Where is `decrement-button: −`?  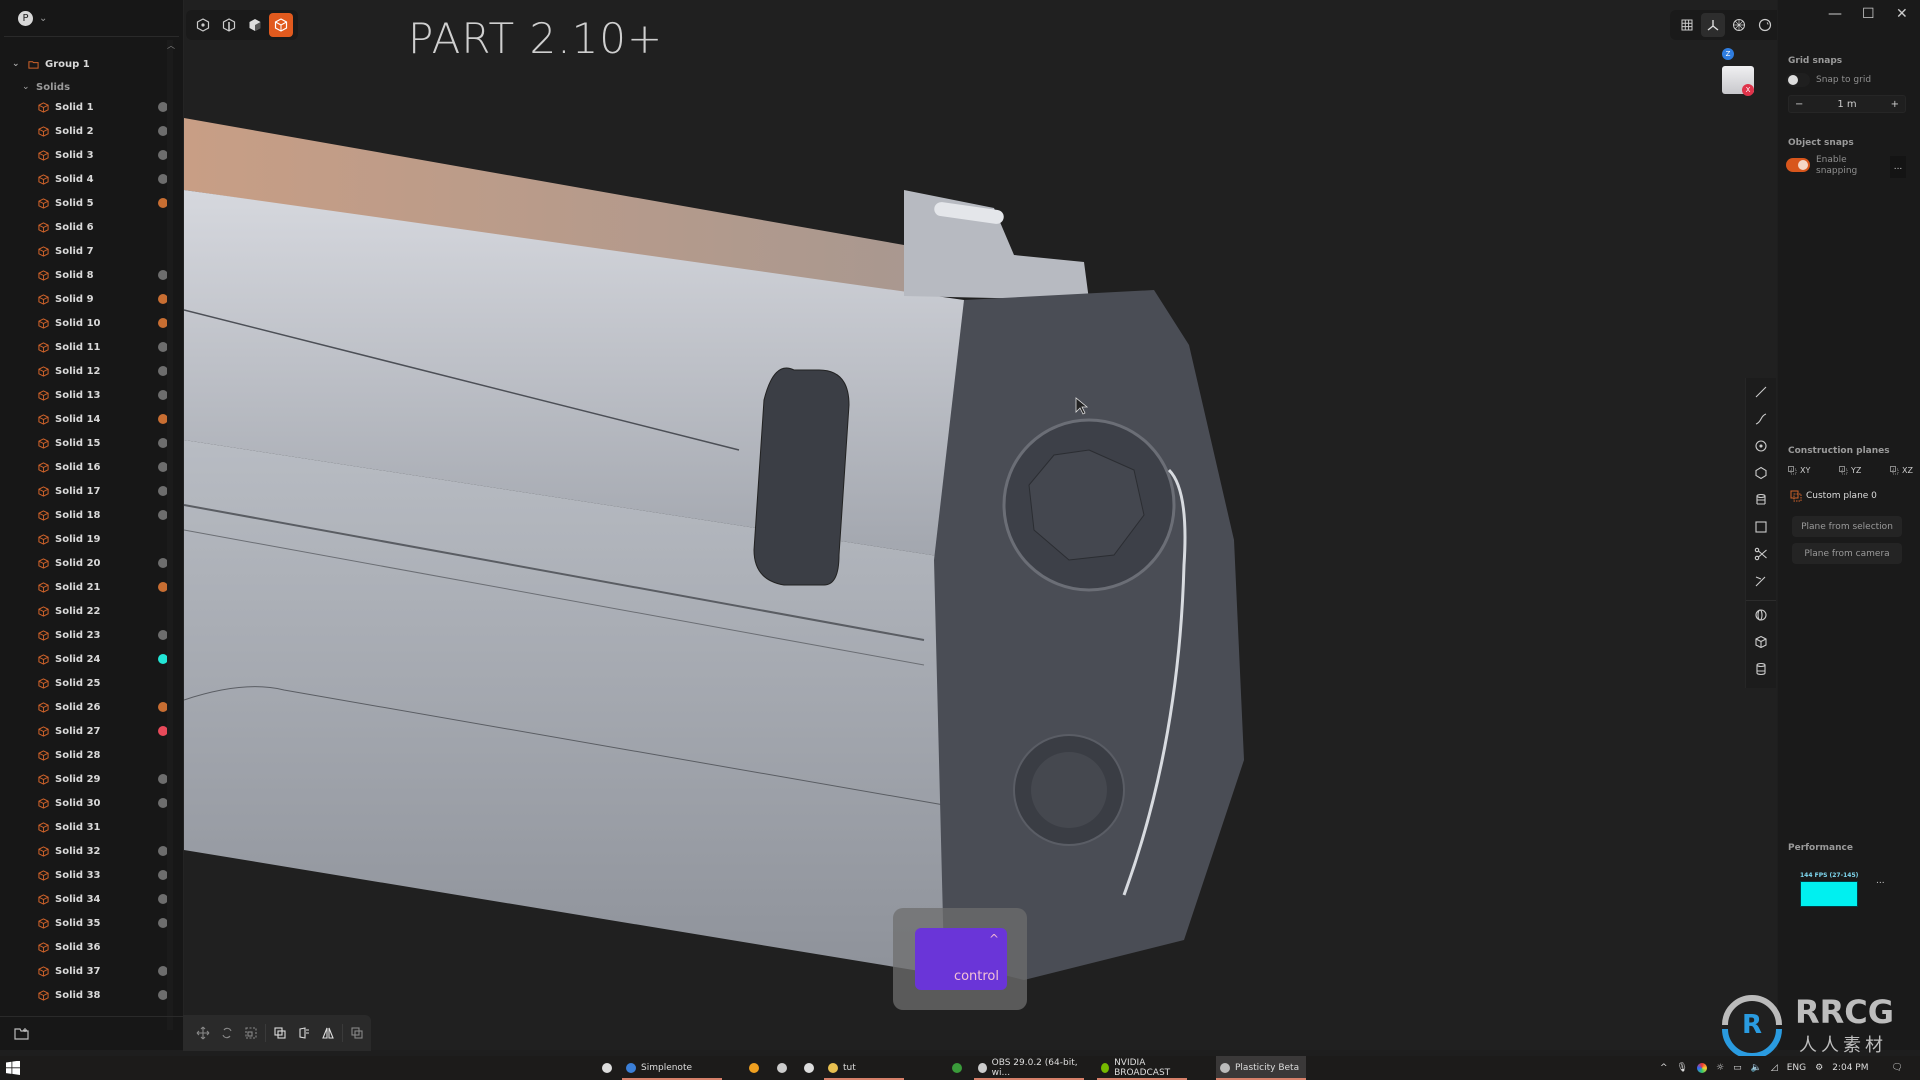 decrement-button: − is located at coordinates (1799, 104).